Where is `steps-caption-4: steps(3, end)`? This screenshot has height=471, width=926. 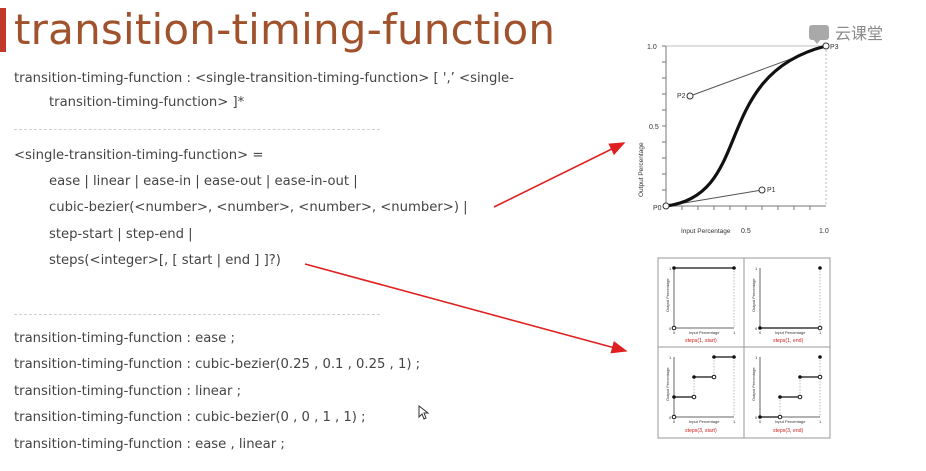
steps-caption-4: steps(3, end) is located at coordinates (788, 431).